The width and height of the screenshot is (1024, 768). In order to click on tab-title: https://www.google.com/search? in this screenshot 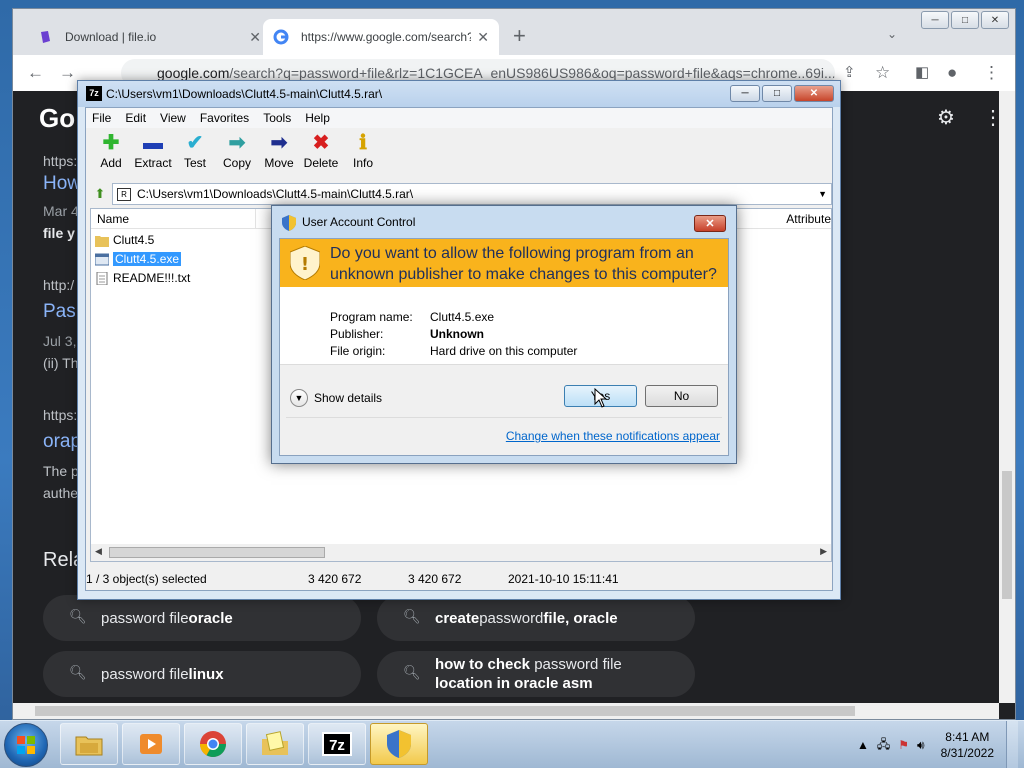, I will do `click(386, 37)`.